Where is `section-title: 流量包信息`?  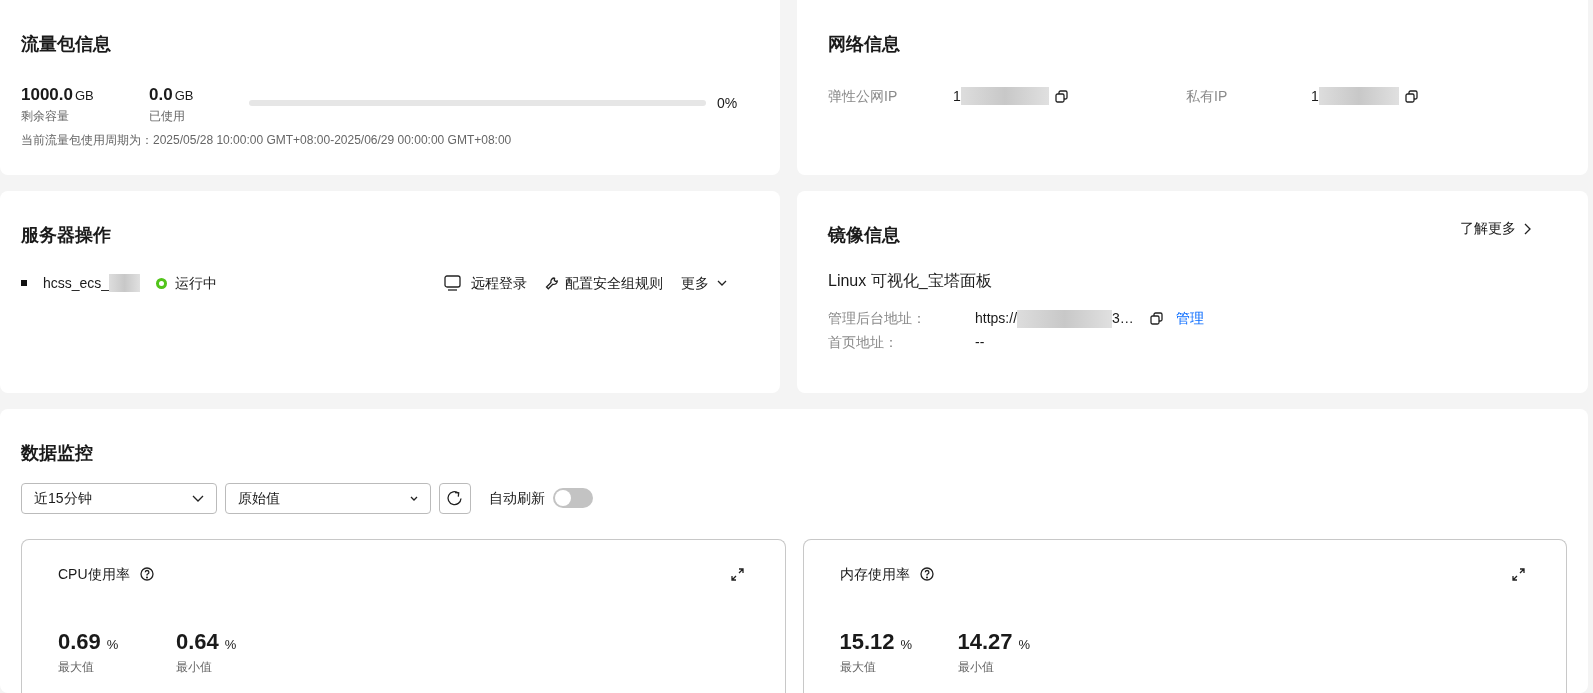 section-title: 流量包信息 is located at coordinates (66, 45).